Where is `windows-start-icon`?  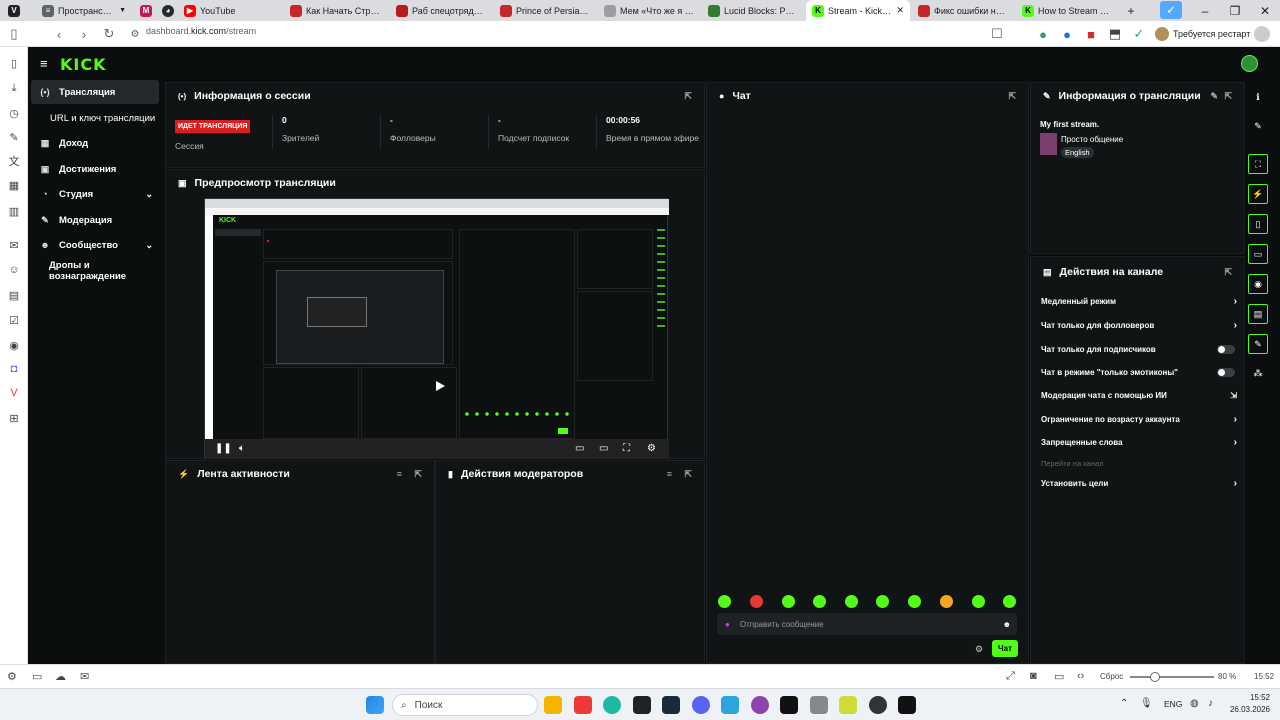
windows-start-icon is located at coordinates (375, 705).